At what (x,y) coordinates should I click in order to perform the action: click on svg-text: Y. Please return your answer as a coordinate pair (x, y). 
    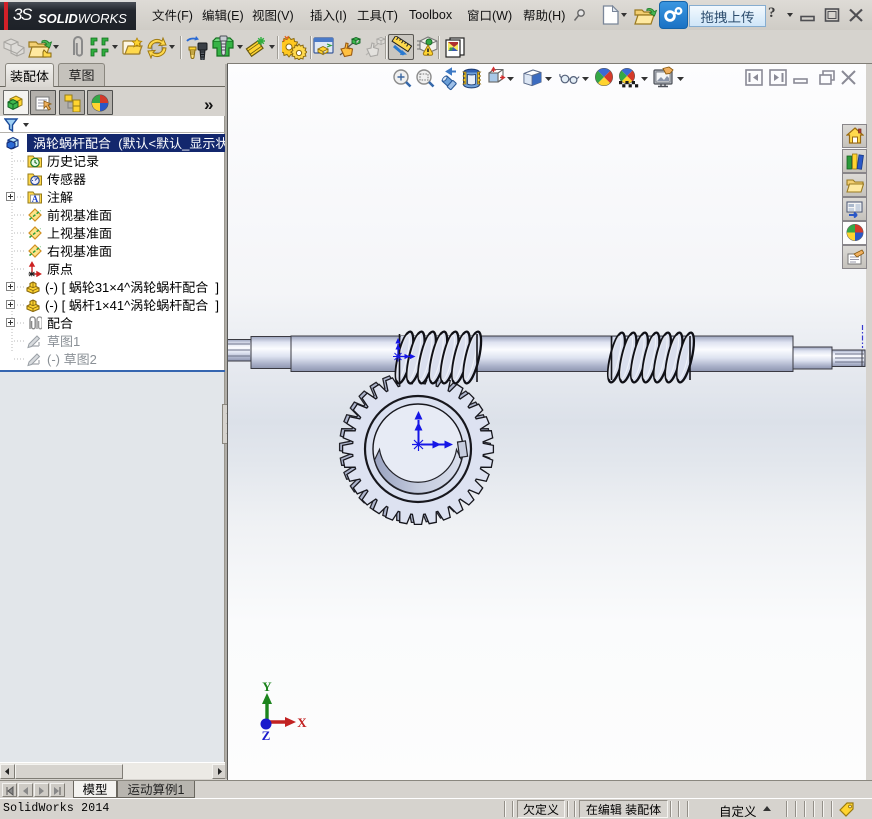
    Looking at the image, I should click on (267, 686).